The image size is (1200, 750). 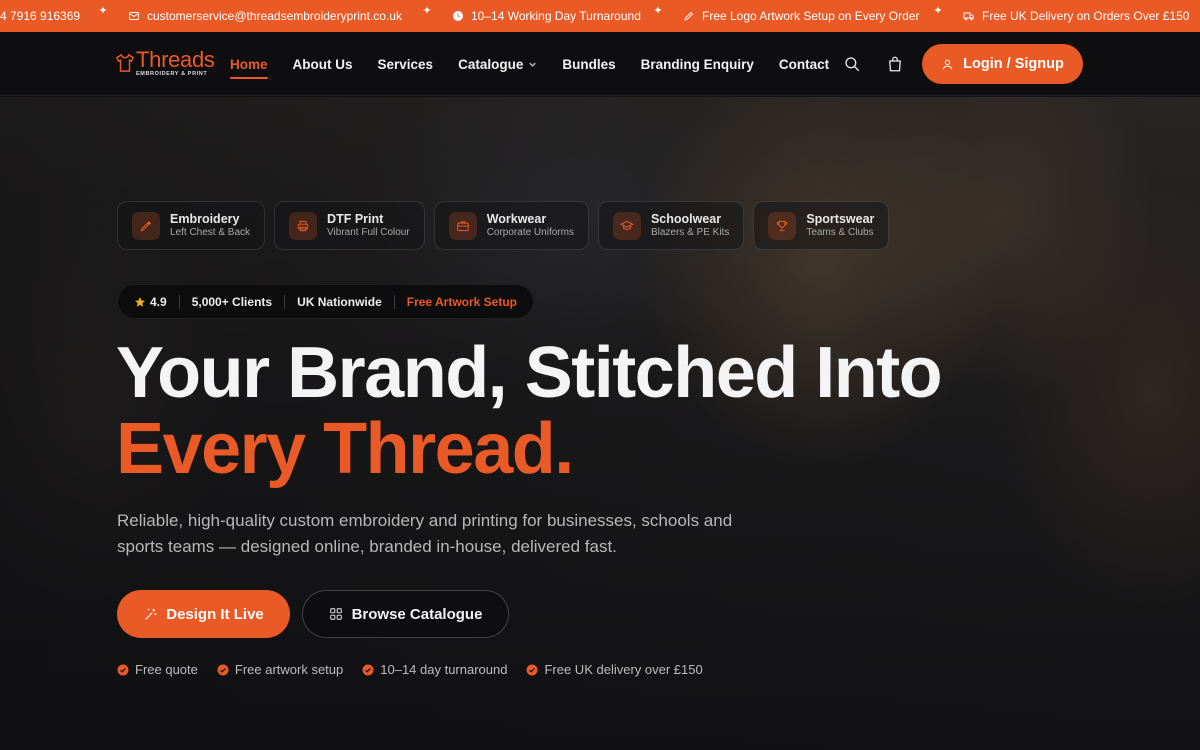 I want to click on pen-icon, so click(x=689, y=16).